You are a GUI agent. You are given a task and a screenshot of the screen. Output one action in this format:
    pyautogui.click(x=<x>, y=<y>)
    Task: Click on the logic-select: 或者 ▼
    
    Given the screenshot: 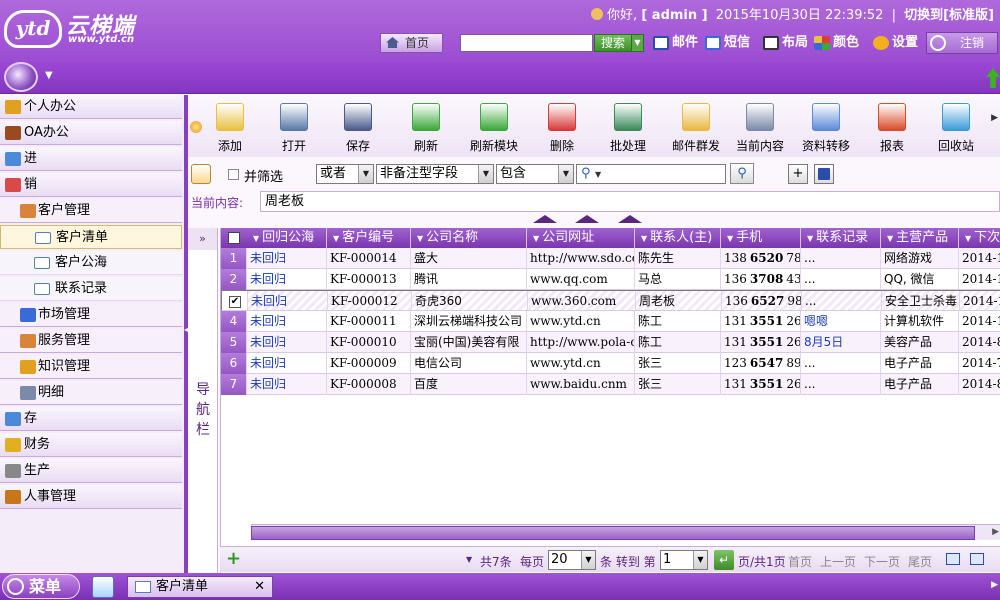 What is the action you would take?
    pyautogui.click(x=345, y=174)
    